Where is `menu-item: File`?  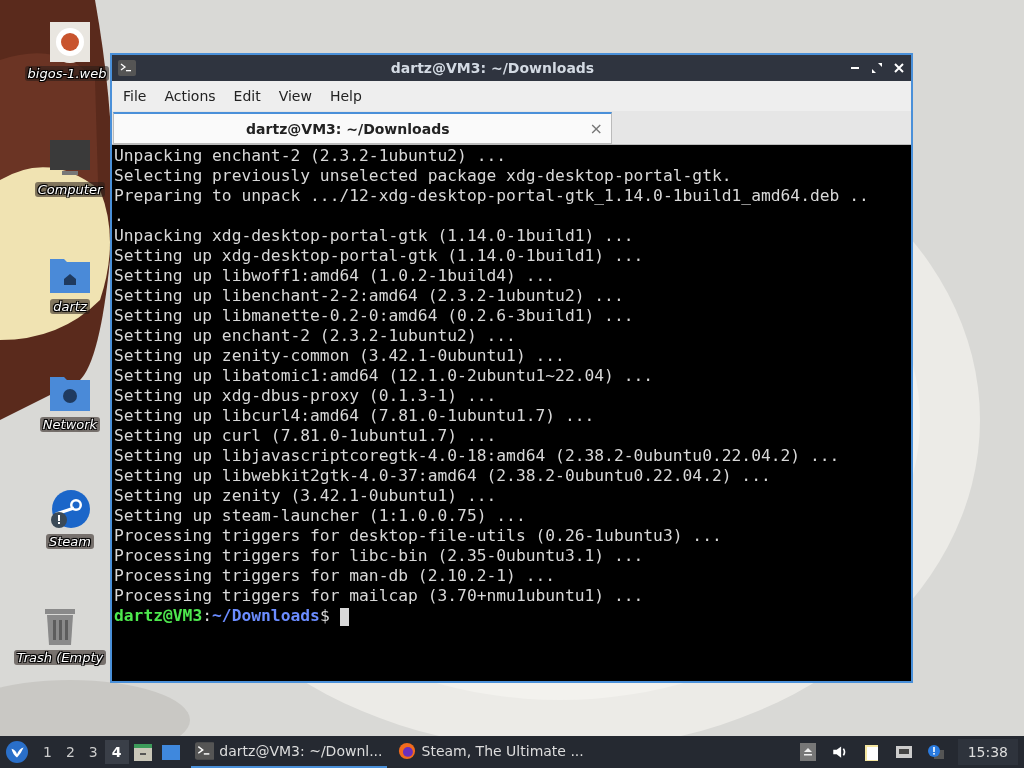
menu-item: File is located at coordinates (135, 96).